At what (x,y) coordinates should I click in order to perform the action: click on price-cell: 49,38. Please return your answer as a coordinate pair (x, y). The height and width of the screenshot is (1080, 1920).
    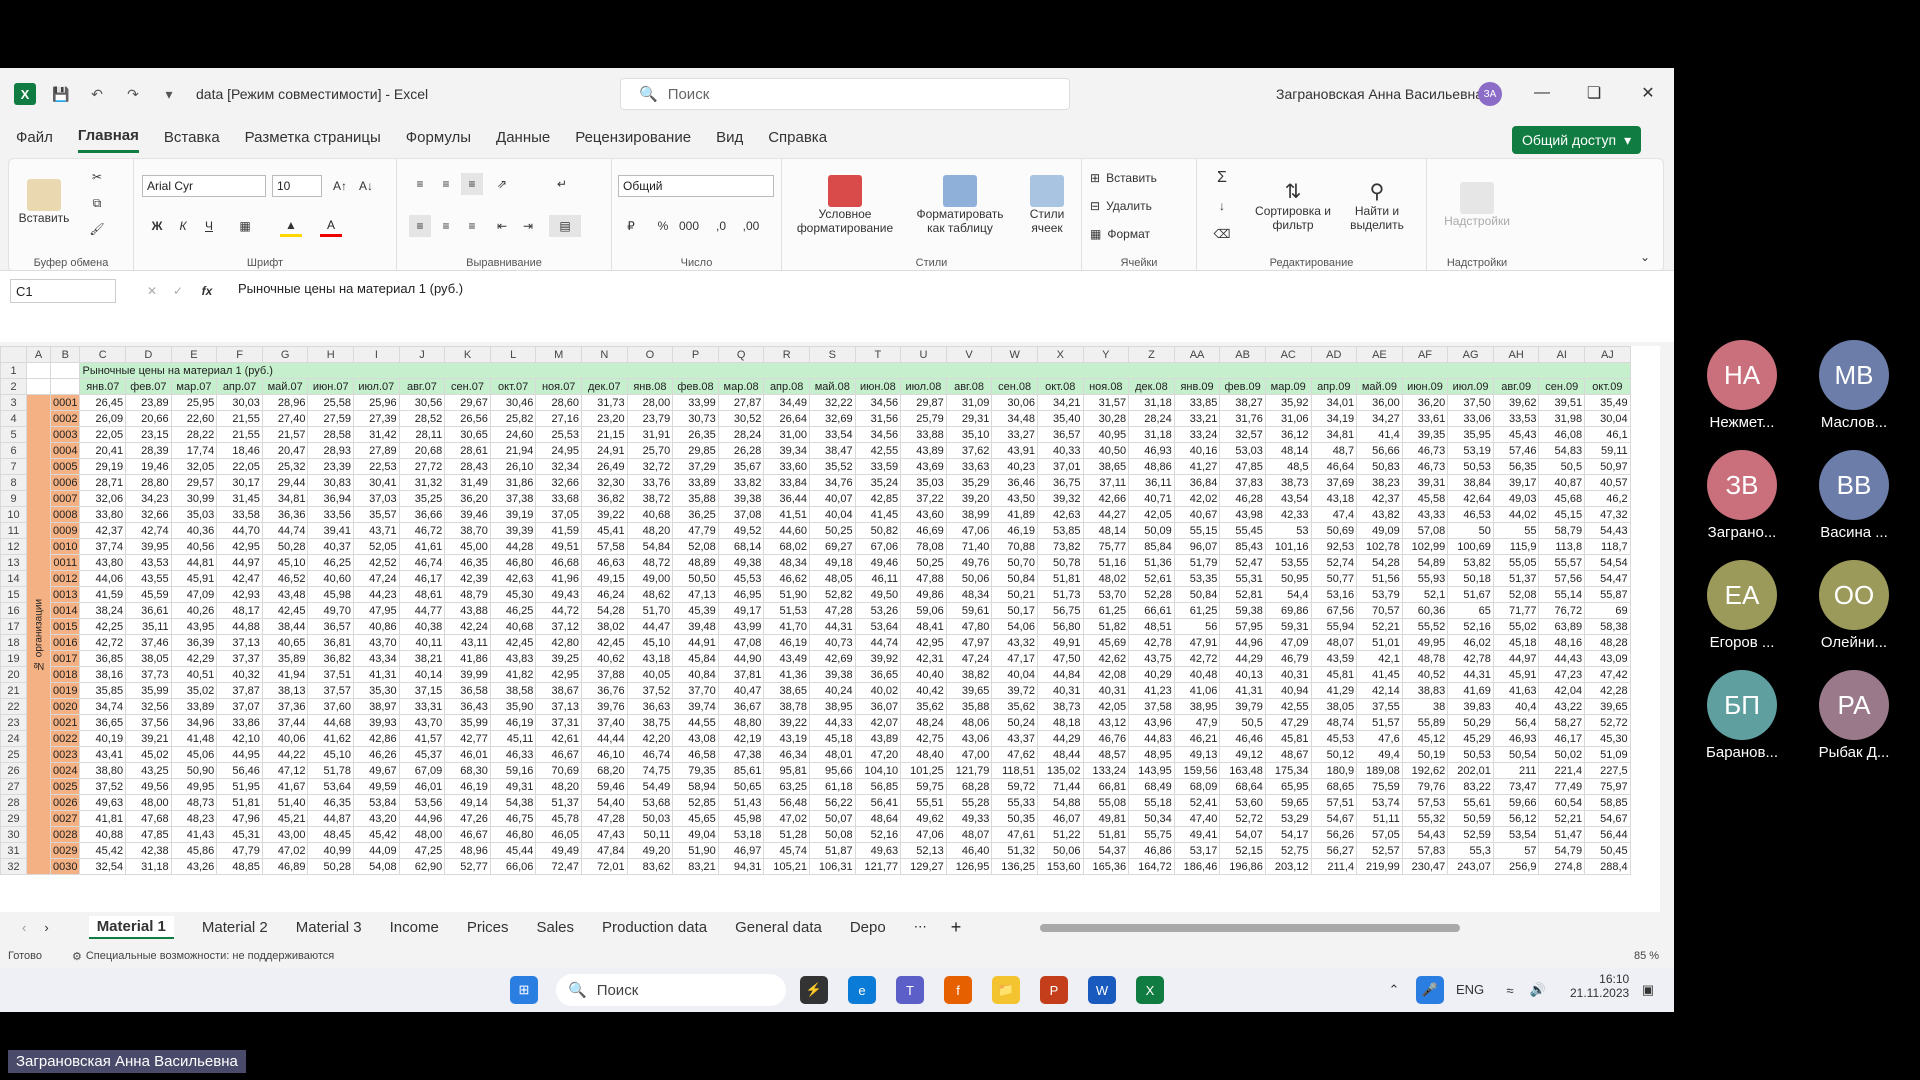
    Looking at the image, I should click on (741, 562).